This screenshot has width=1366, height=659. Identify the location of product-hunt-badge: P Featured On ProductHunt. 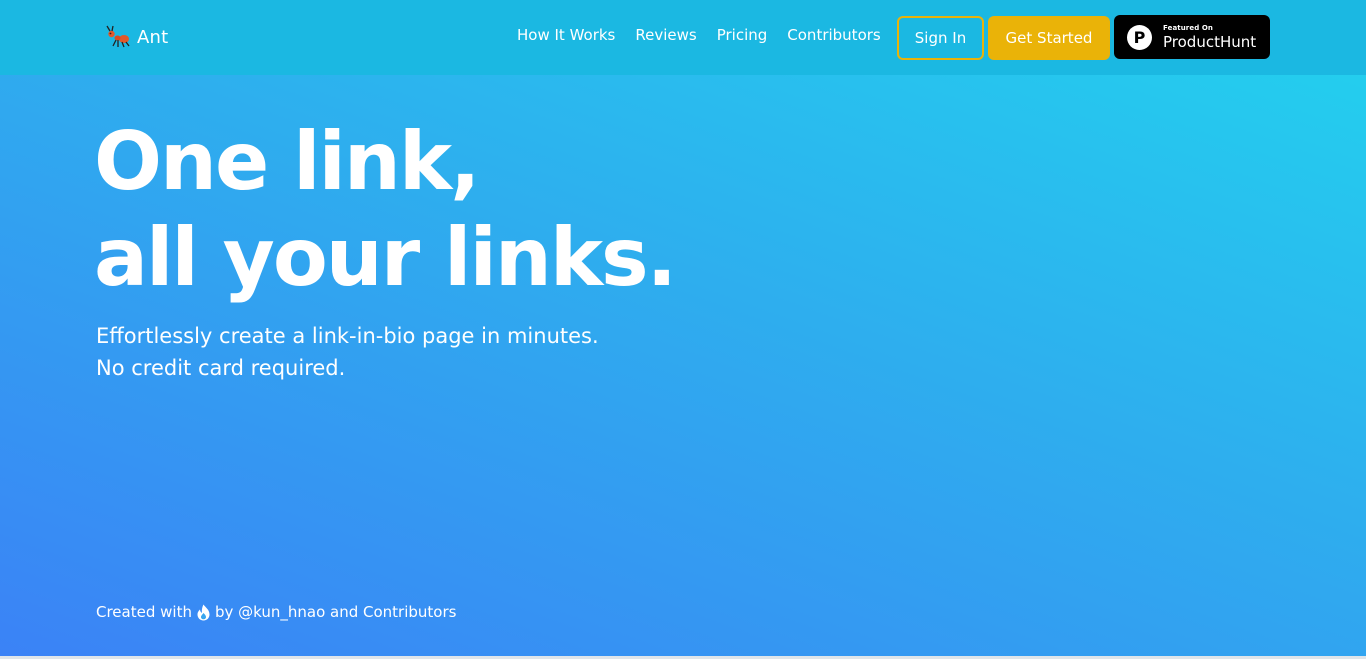
(1192, 37).